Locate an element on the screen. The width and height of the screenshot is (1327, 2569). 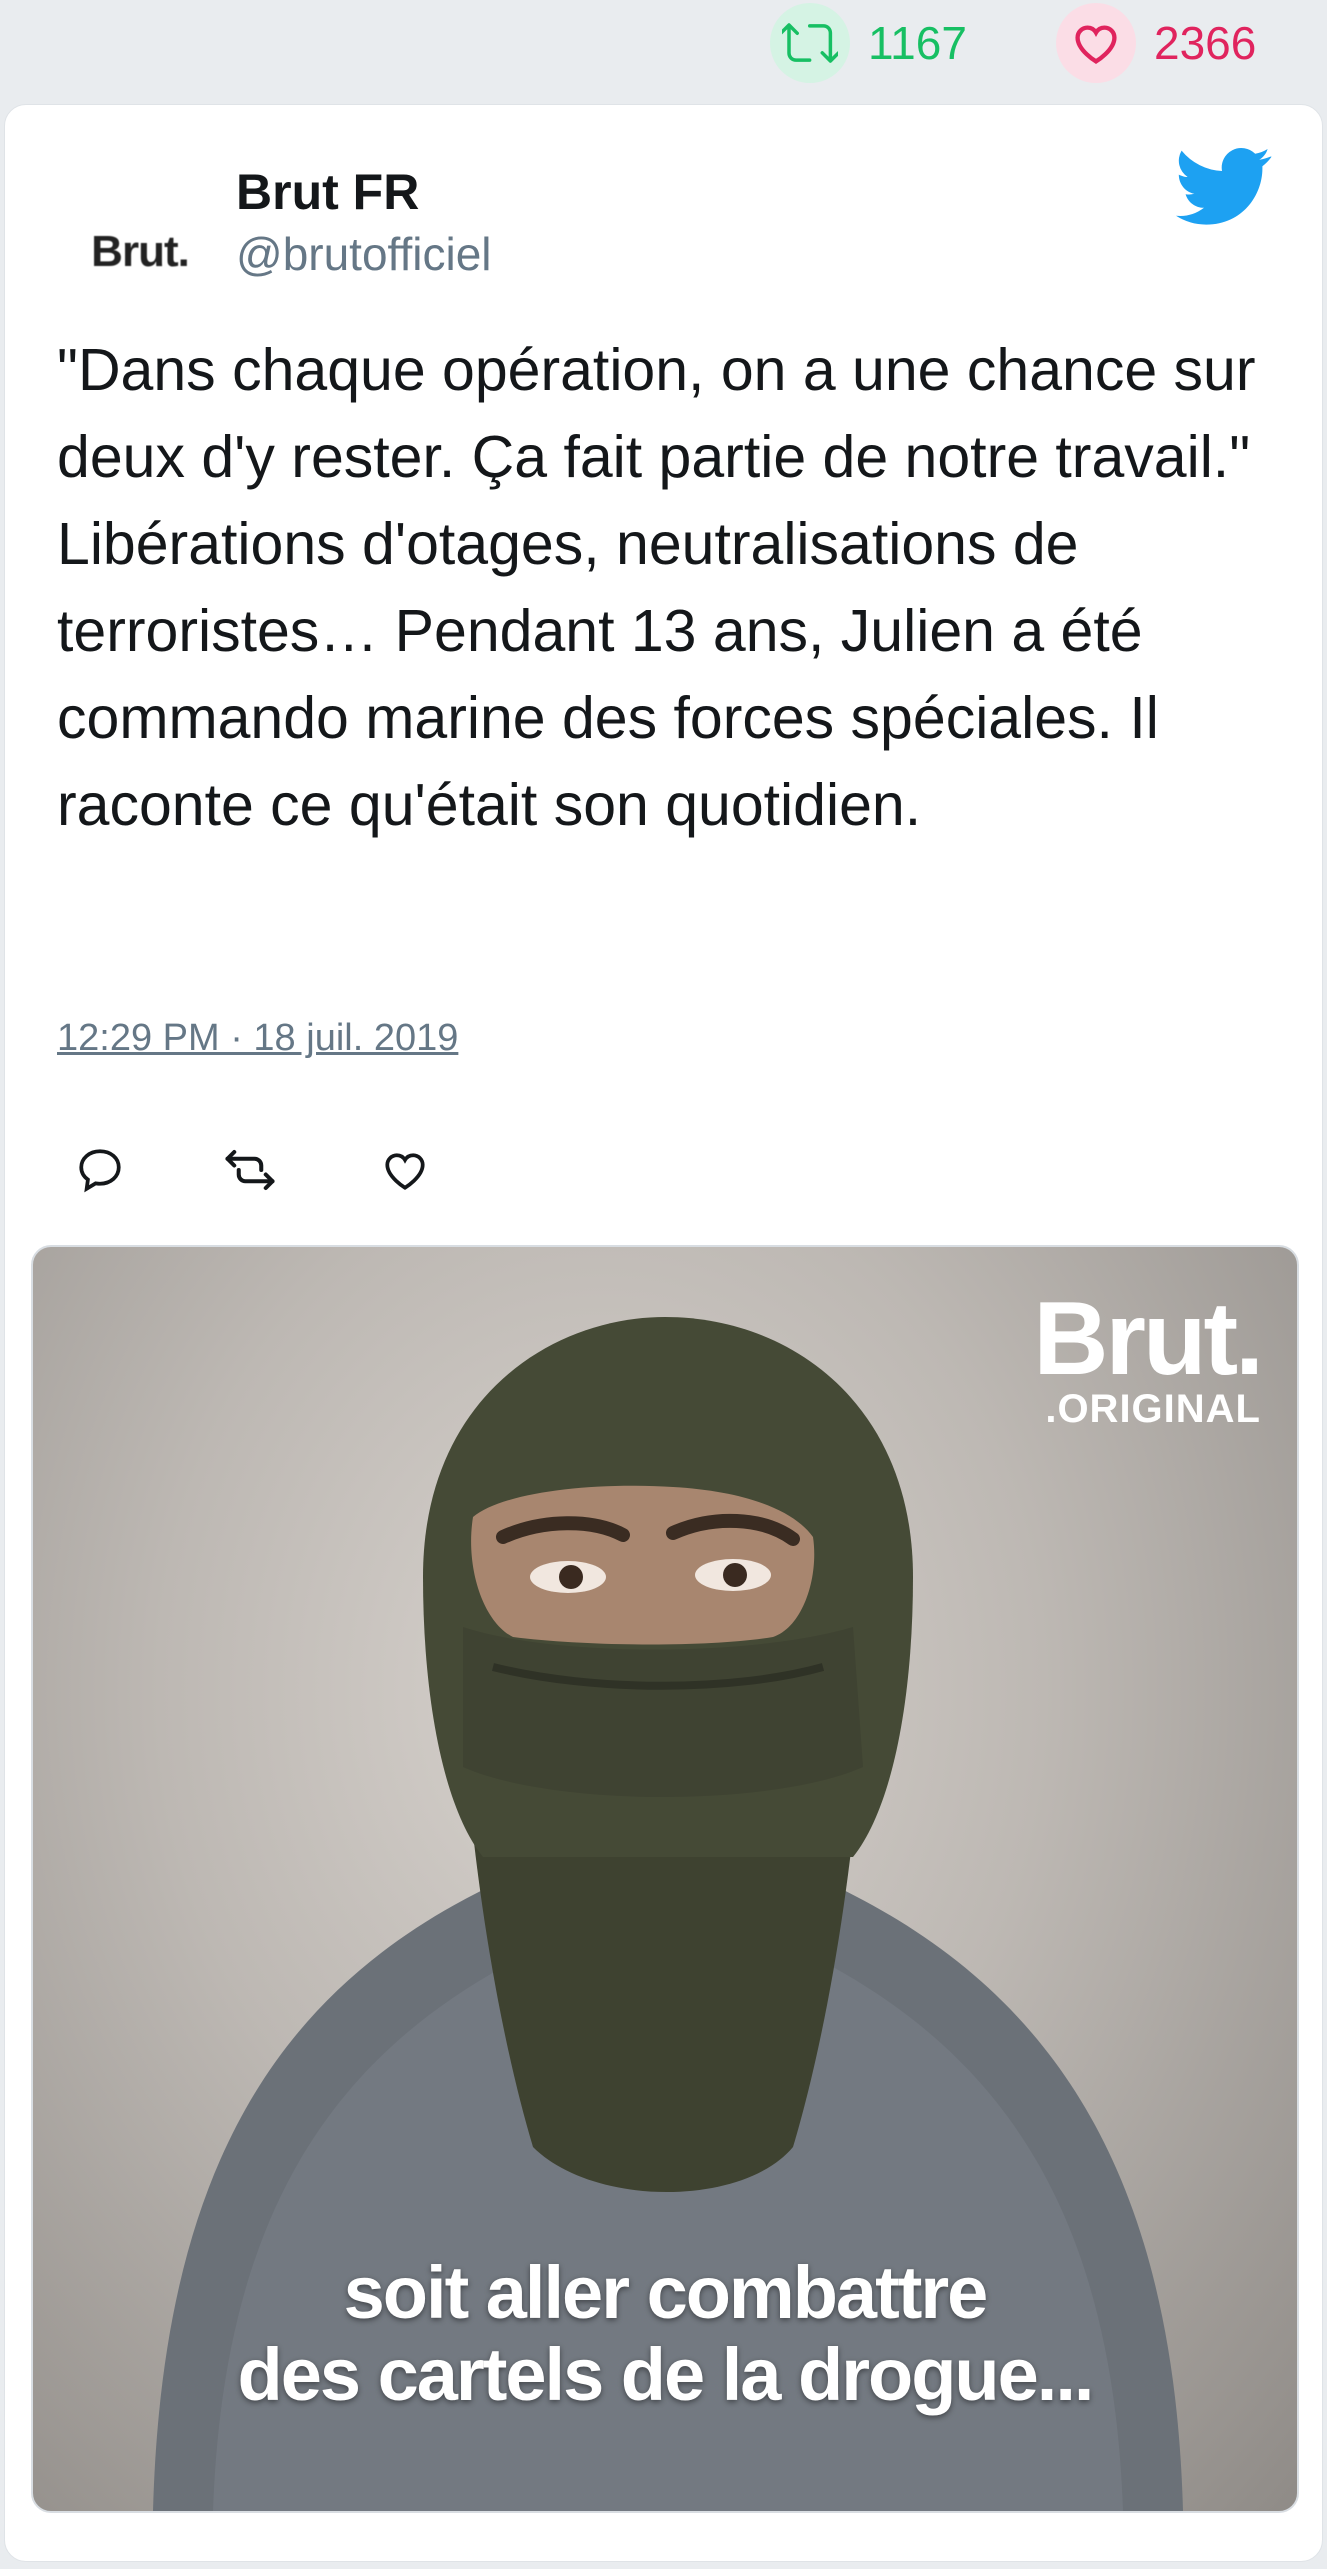
video-subtitle-line-1: soit aller combattre is located at coordinates (666, 2292).